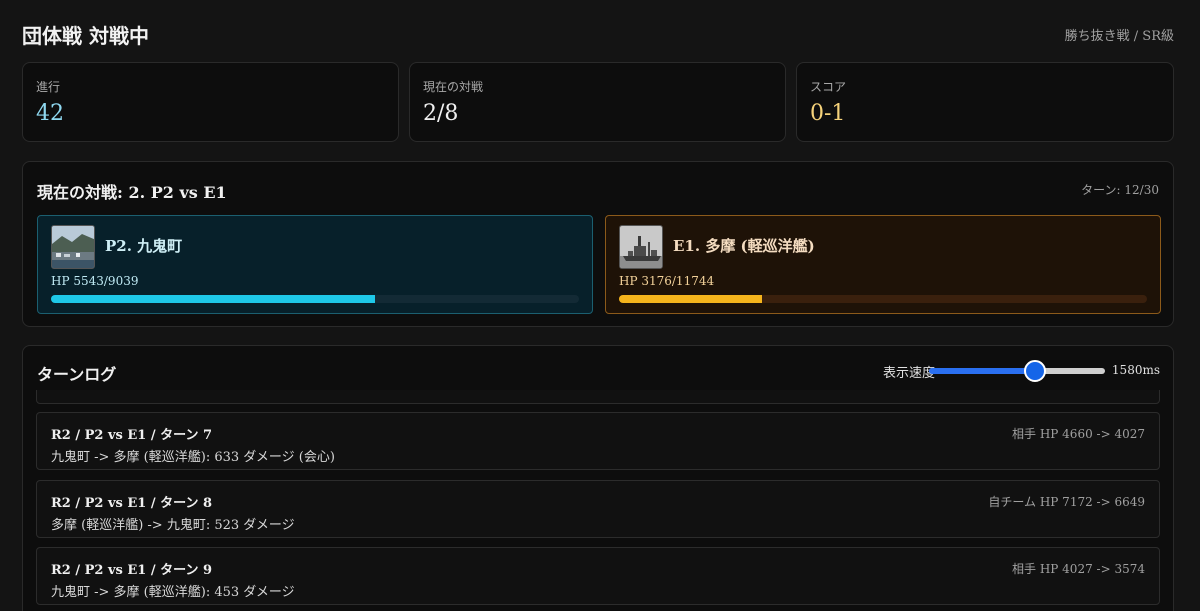 The height and width of the screenshot is (611, 1200). What do you see at coordinates (908, 373) in the screenshot?
I see `speed-label: 表示速度` at bounding box center [908, 373].